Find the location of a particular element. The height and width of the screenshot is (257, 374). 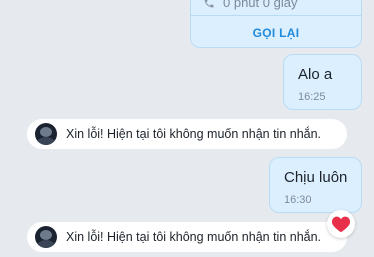

message-time: 16:30 is located at coordinates (298, 200).